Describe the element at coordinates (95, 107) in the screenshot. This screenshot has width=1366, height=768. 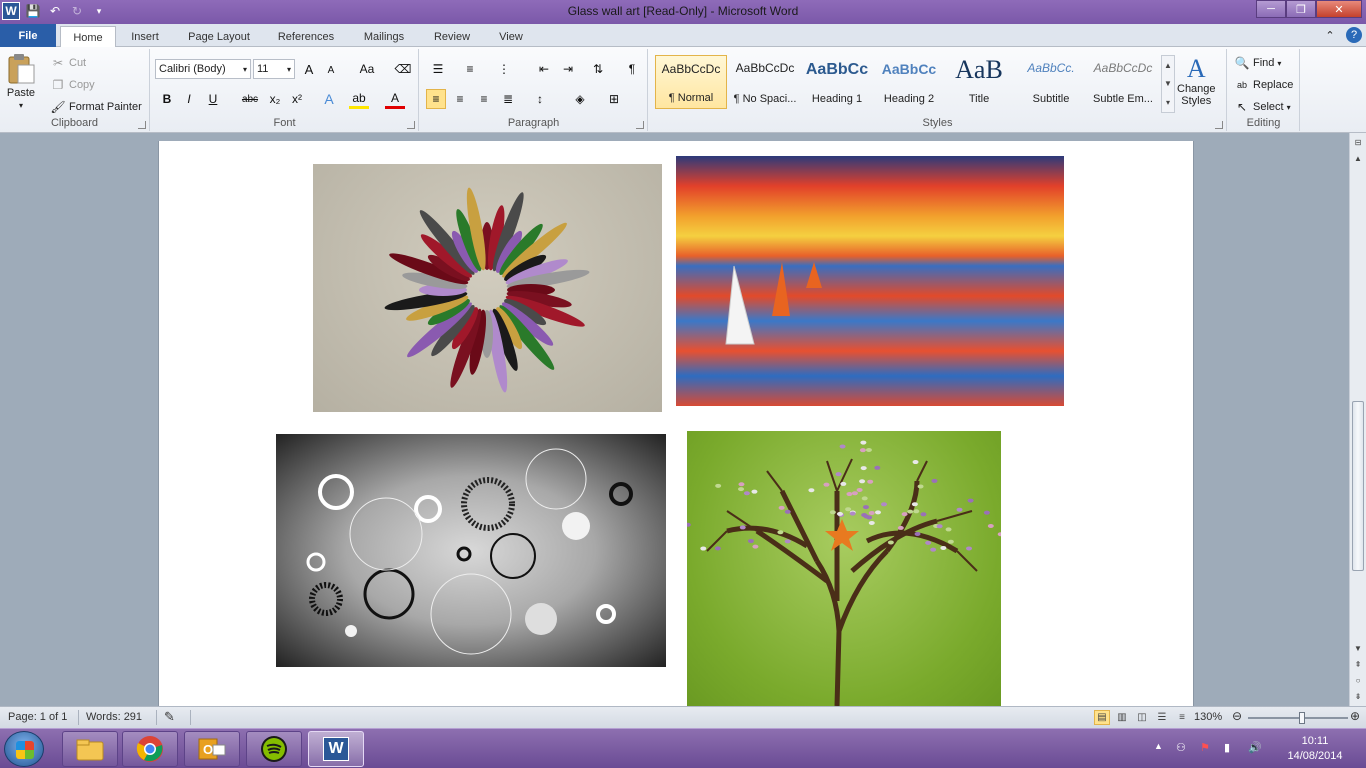
I see `format-painter-button: 🖌 Format Painter` at that location.